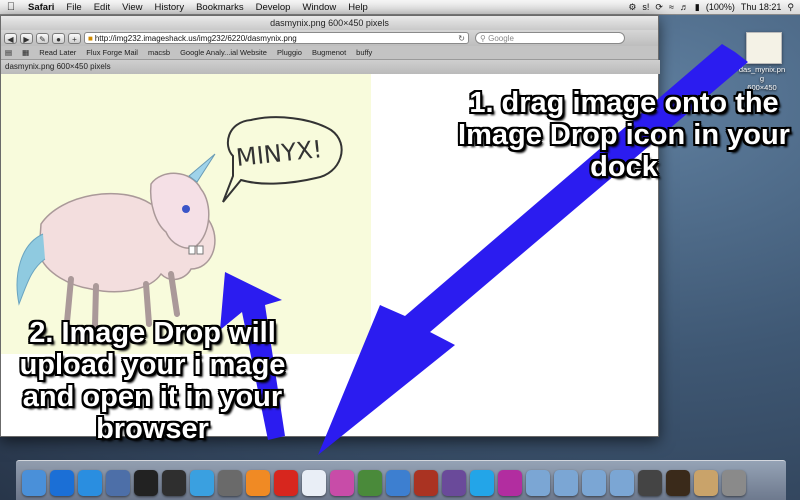  What do you see at coordinates (90, 483) in the screenshot?
I see `safari-icon` at bounding box center [90, 483].